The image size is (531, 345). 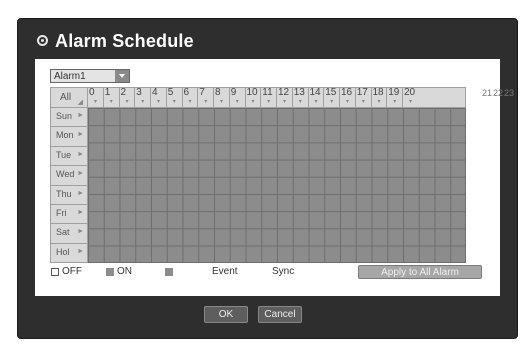 I want to click on on-legend-label: ON, so click(x=124, y=271).